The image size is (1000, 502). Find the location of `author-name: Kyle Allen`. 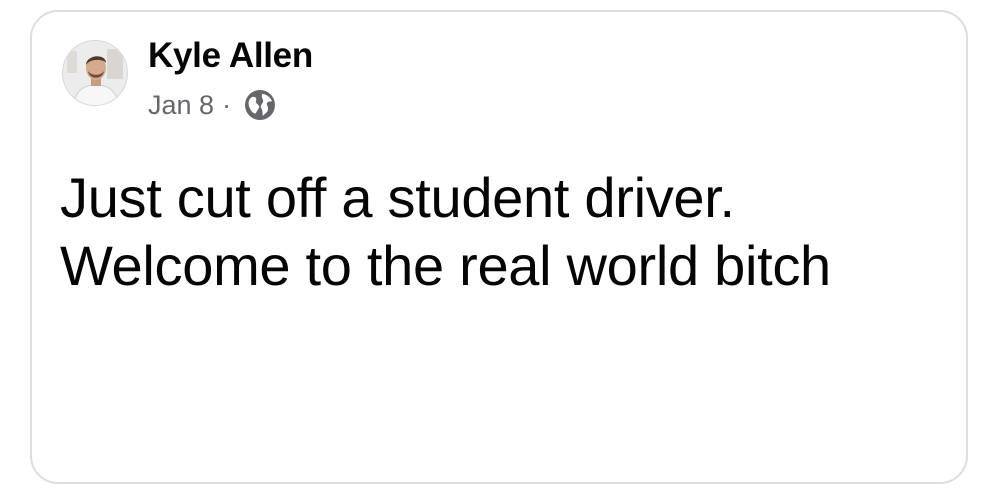

author-name: Kyle Allen is located at coordinates (230, 56).